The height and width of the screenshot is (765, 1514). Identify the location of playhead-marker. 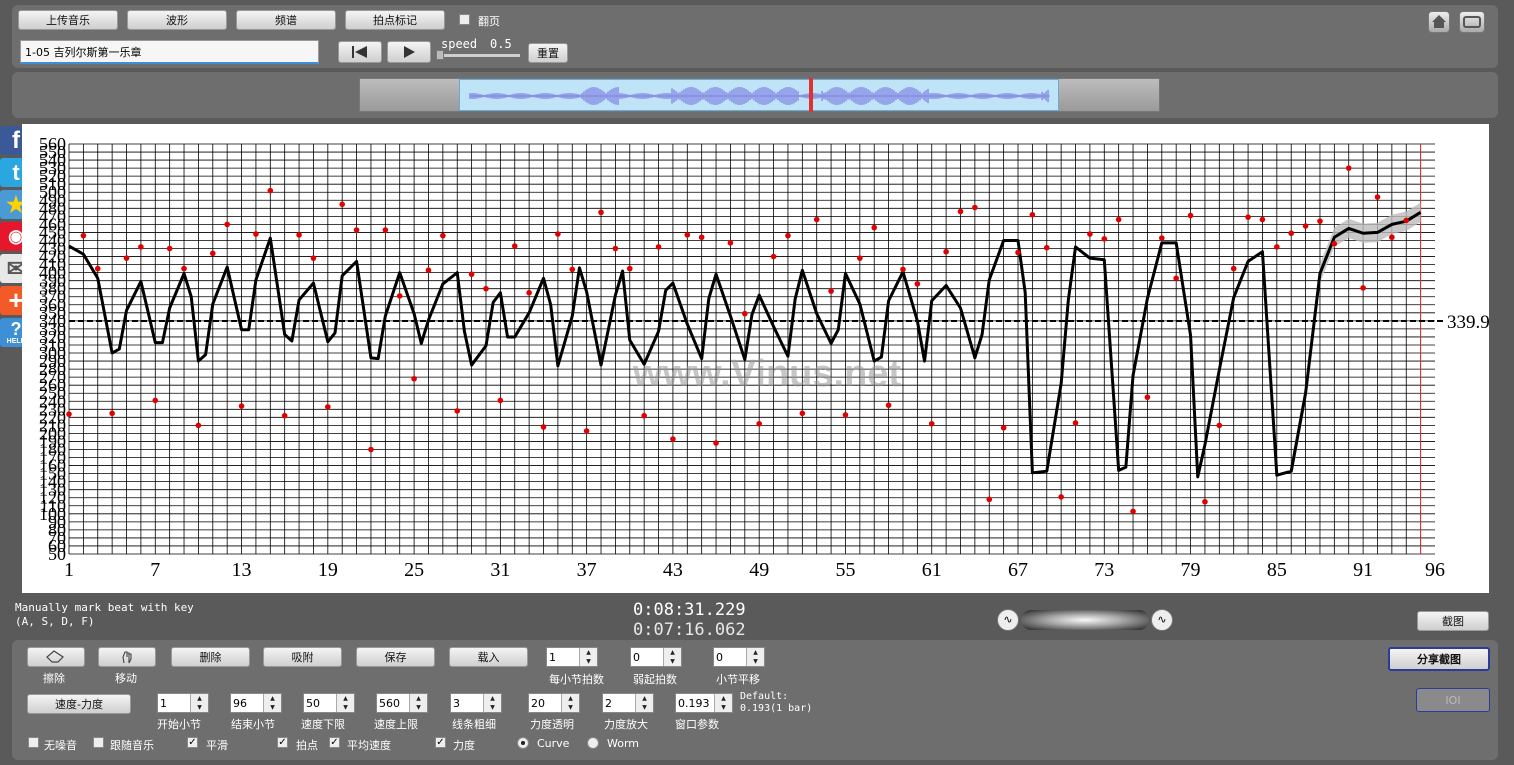
(811, 95).